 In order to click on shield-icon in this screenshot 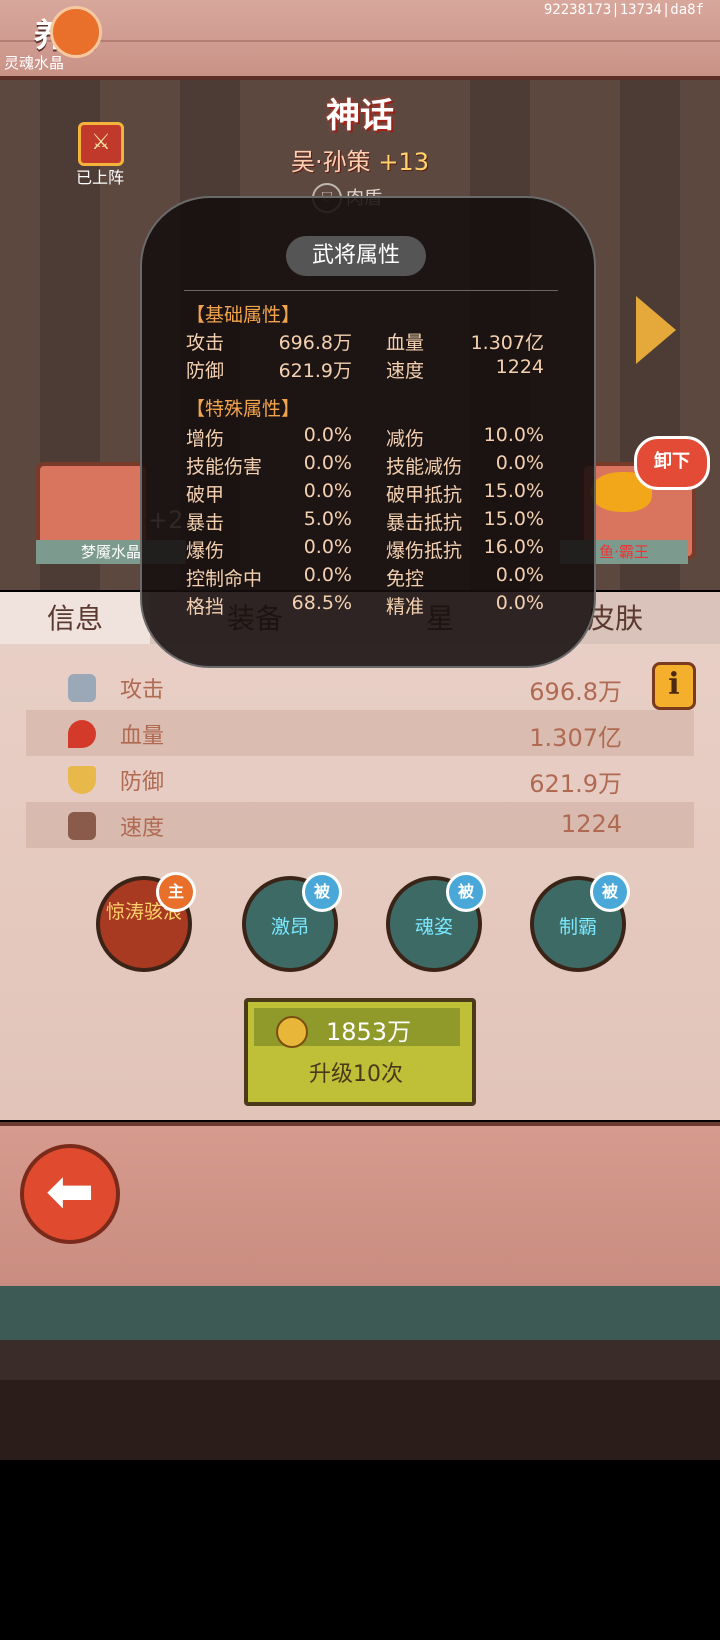, I will do `click(82, 780)`.